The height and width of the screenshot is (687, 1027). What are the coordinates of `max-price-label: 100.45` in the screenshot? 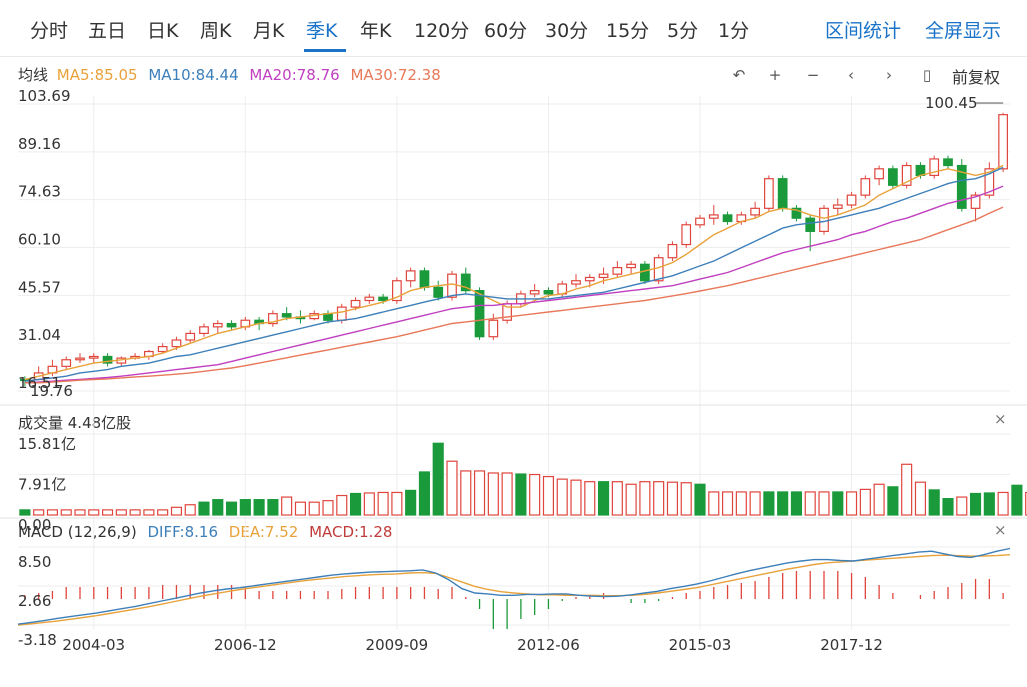 It's located at (951, 103).